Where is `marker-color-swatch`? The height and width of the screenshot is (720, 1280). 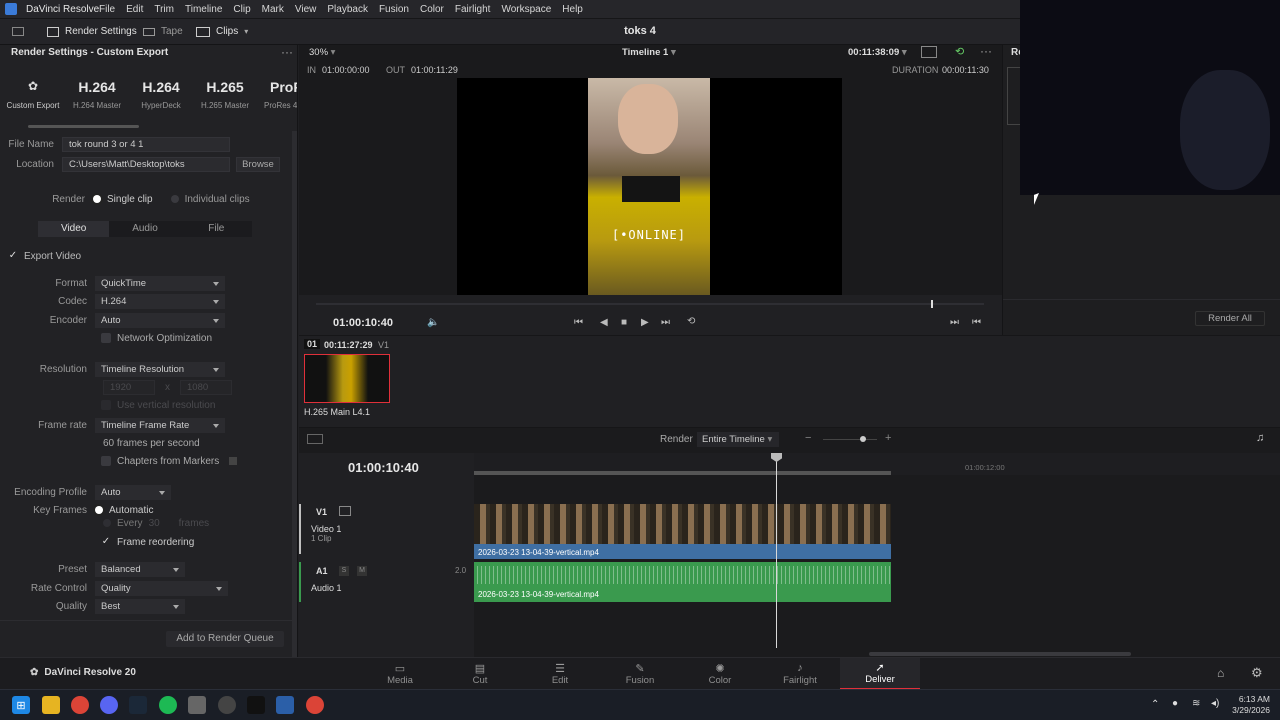
marker-color-swatch is located at coordinates (233, 461).